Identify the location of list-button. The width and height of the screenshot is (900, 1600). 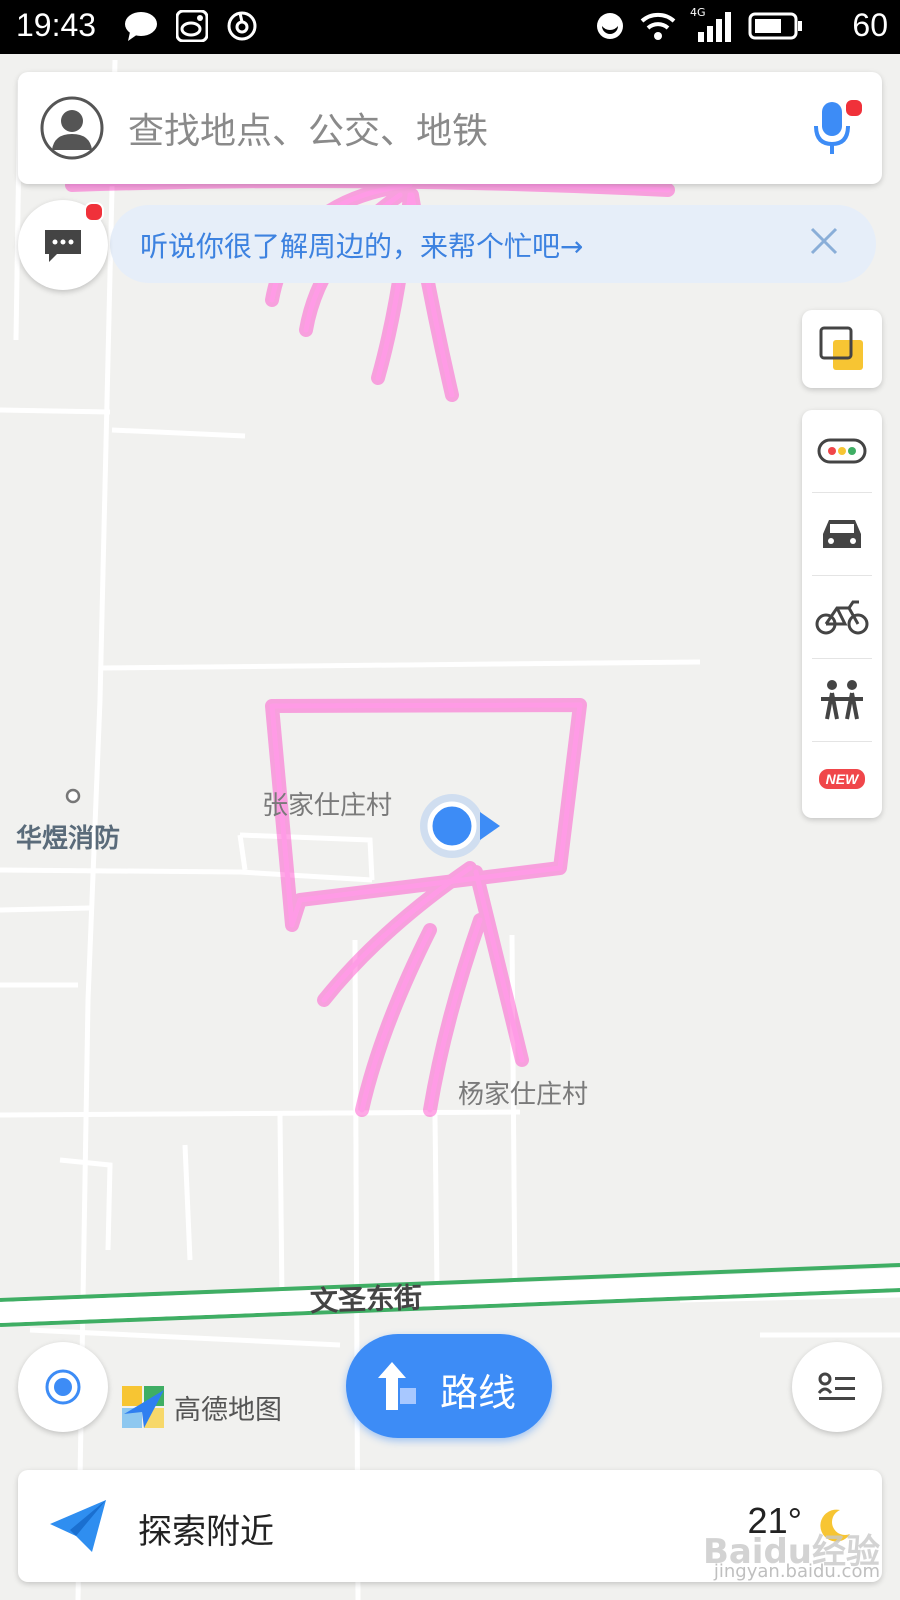
(837, 1387).